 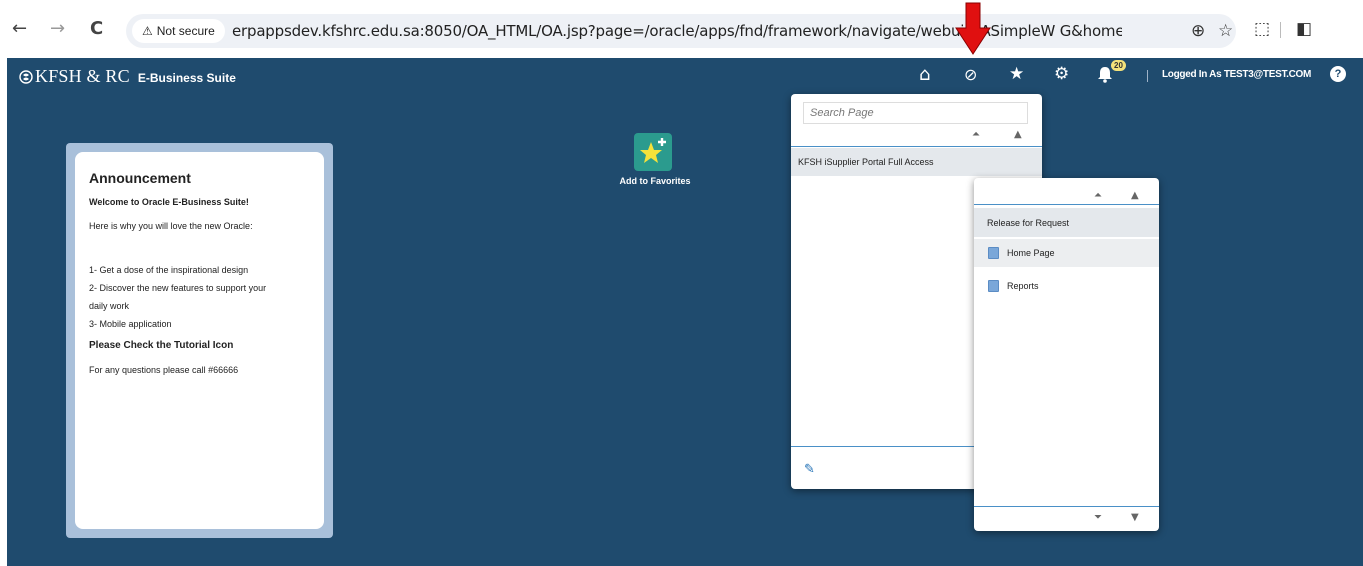 I want to click on toolbar-divider, so click(x=1280, y=30).